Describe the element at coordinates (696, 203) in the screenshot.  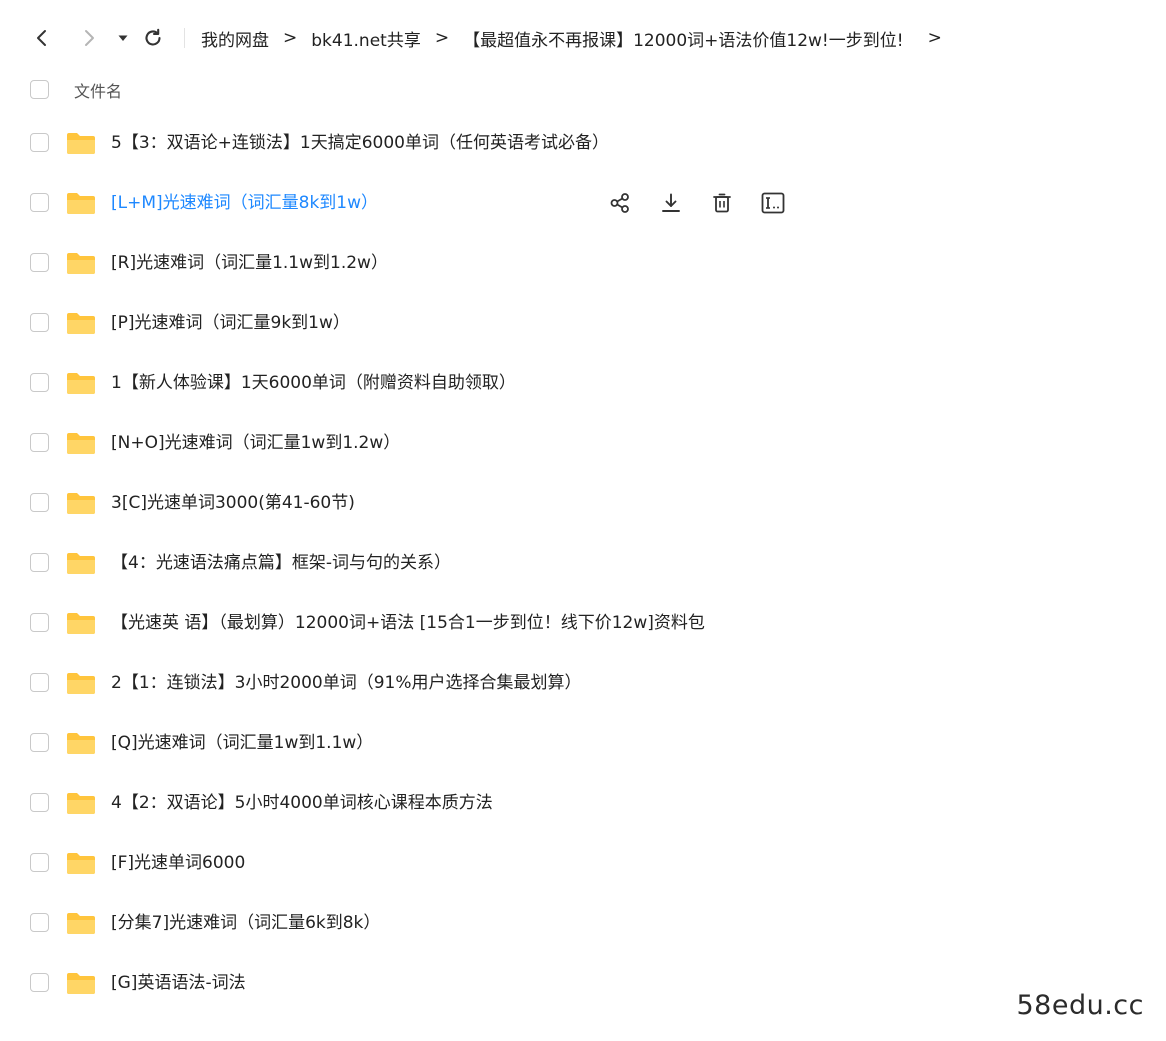
I see `row-actions` at that location.